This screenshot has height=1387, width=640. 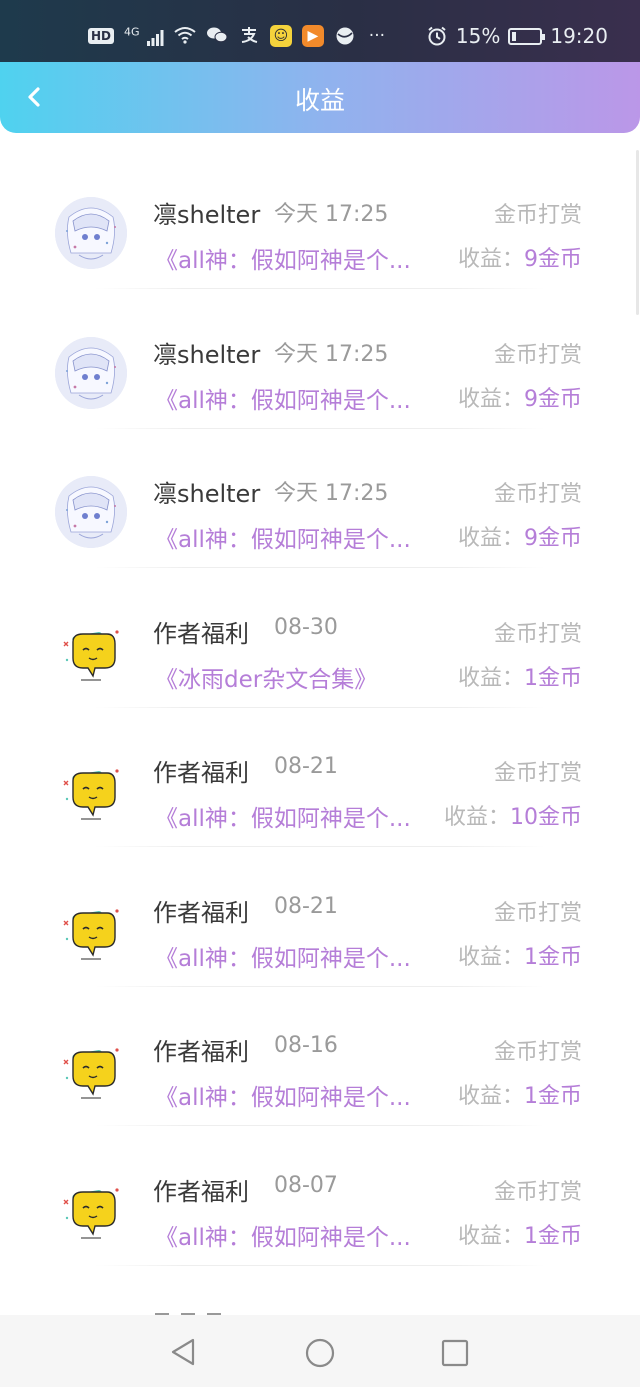 What do you see at coordinates (249, 36) in the screenshot?
I see `alipay-icon` at bounding box center [249, 36].